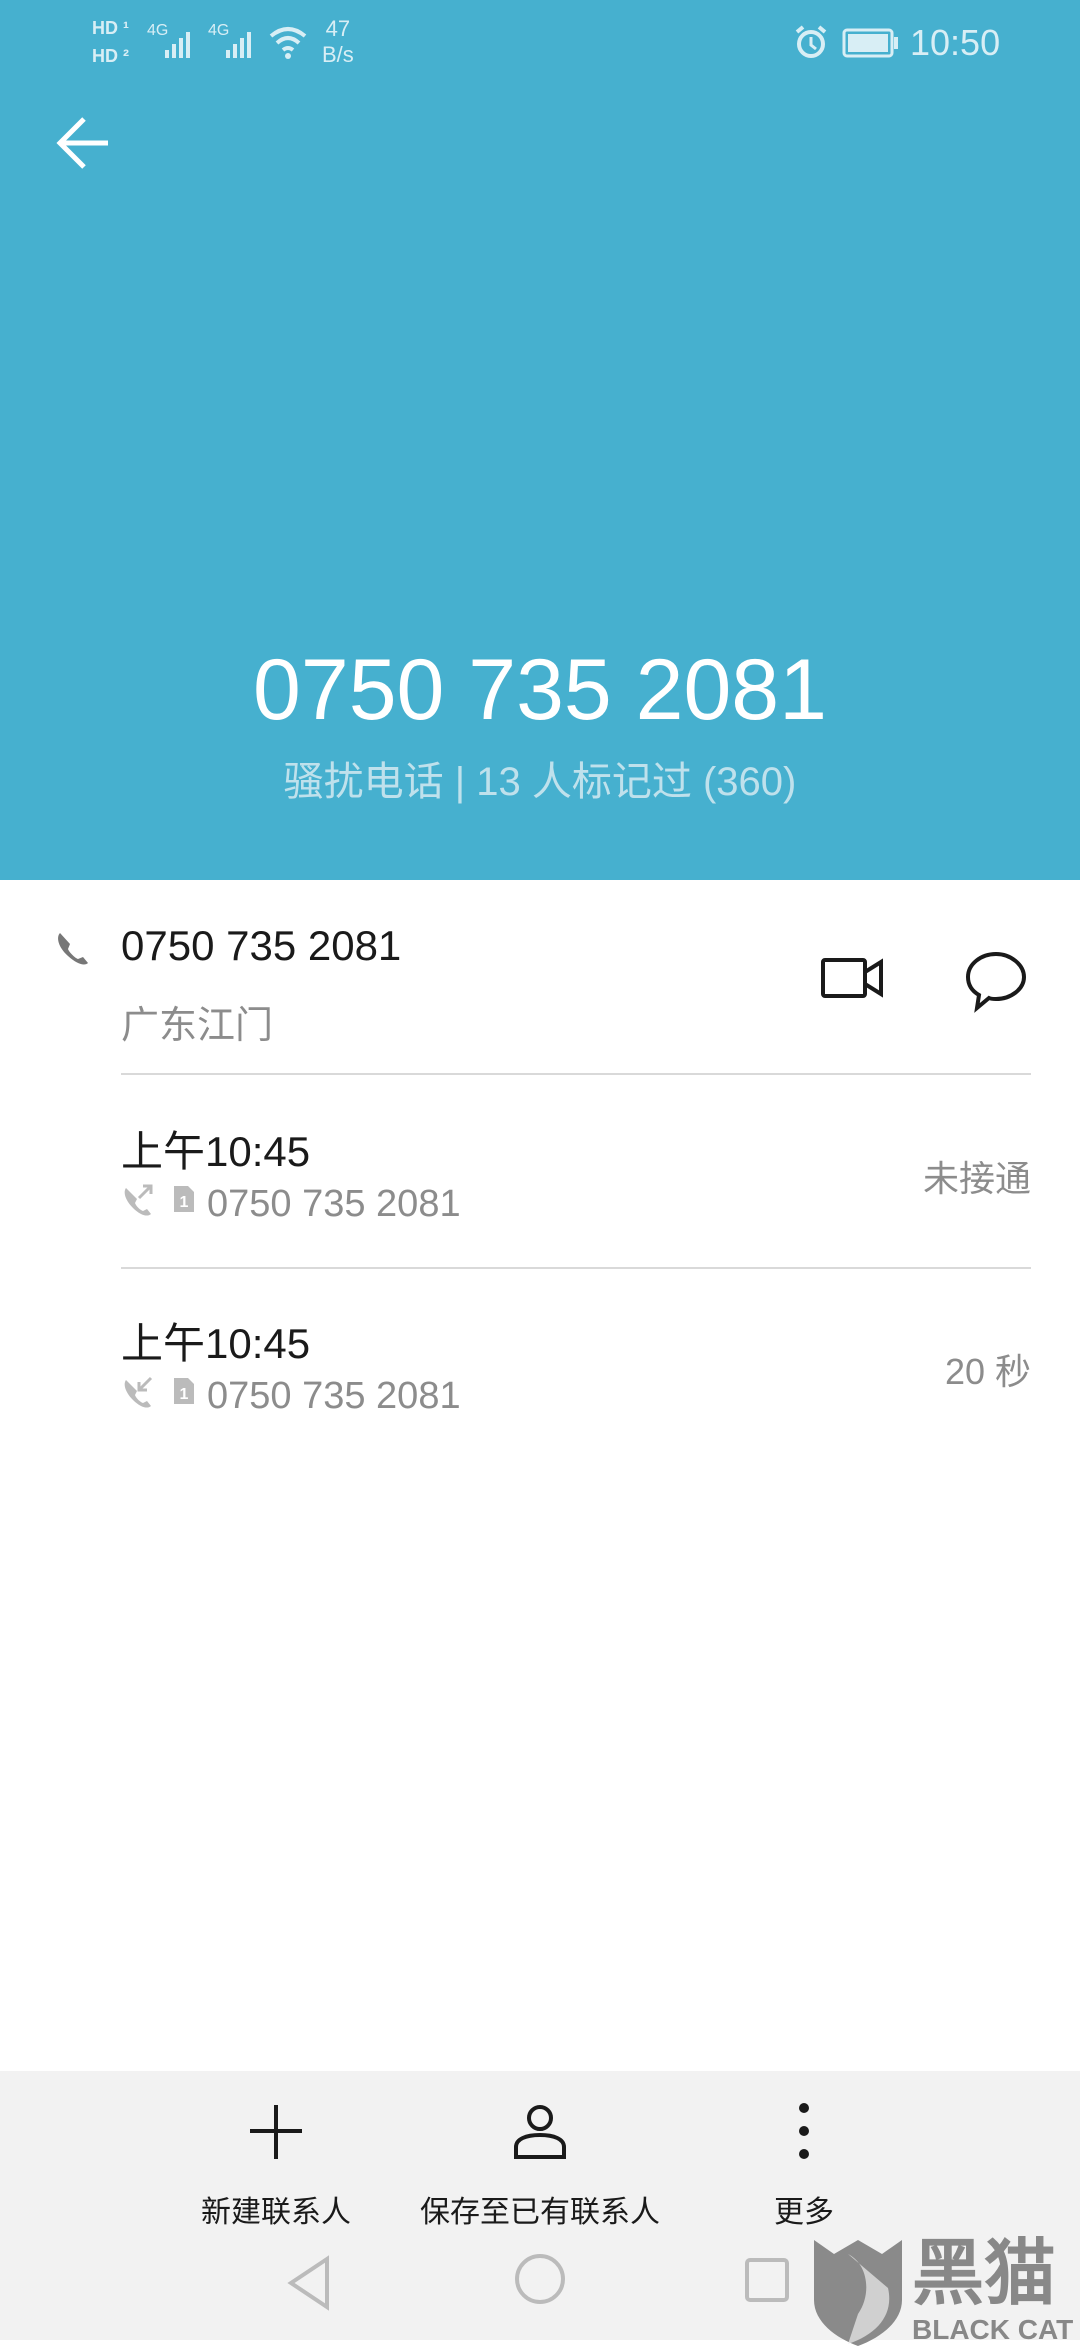  I want to click on nav-back-icon, so click(310, 2283).